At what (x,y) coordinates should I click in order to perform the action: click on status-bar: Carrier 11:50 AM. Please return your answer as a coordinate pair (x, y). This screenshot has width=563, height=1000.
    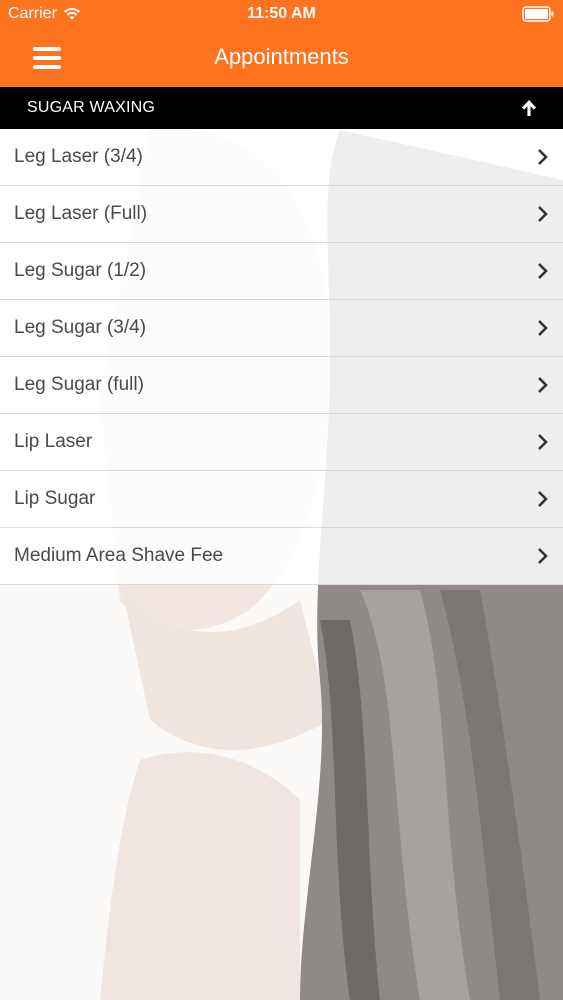
    Looking at the image, I should click on (281, 15).